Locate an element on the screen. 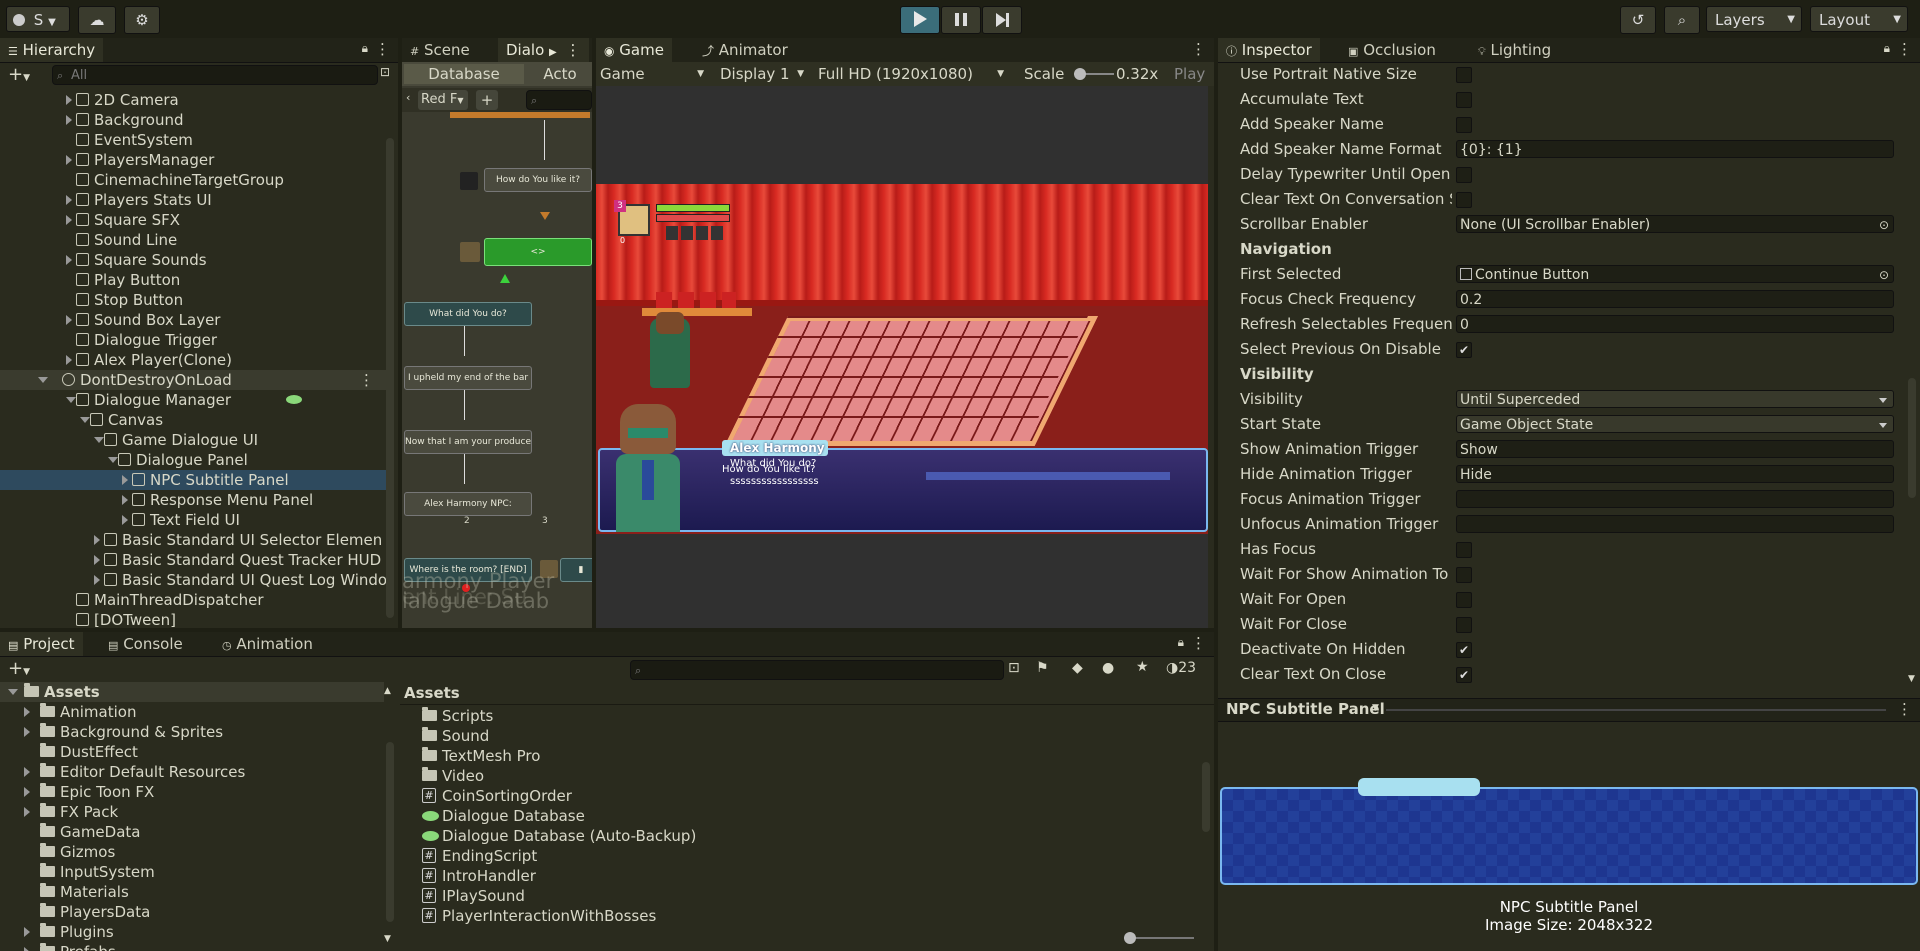 The height and width of the screenshot is (951, 1920). breadcrumb-assets: Assets is located at coordinates (432, 693).